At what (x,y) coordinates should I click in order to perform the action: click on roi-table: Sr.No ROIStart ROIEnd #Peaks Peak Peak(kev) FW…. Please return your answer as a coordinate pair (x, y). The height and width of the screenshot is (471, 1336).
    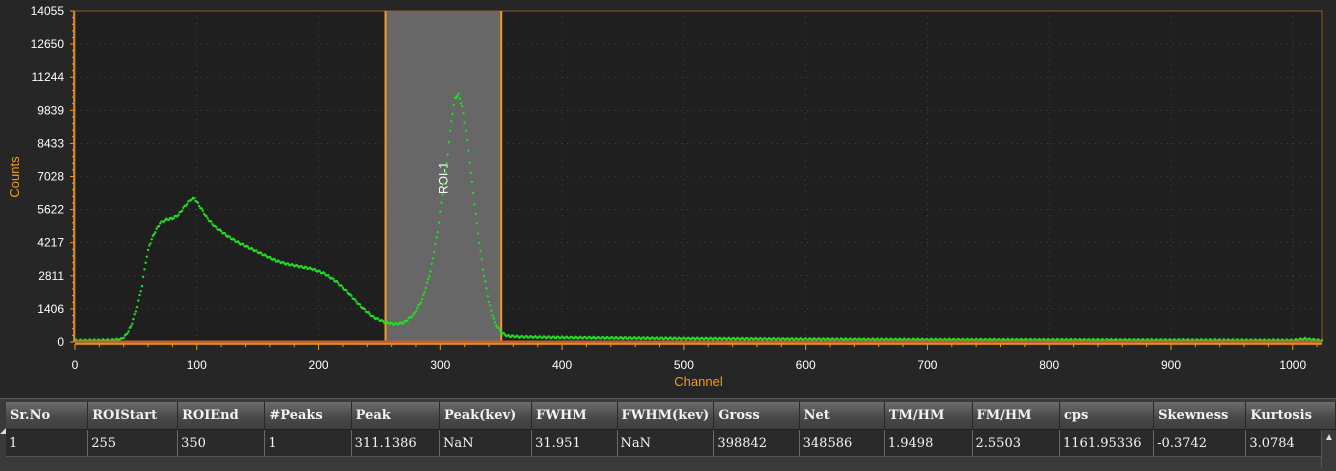
    Looking at the image, I should click on (671, 429).